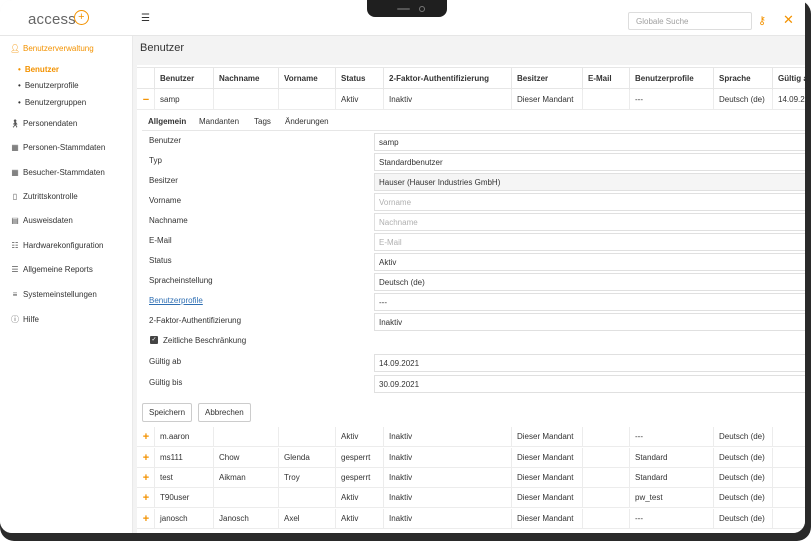 The image size is (811, 541). Describe the element at coordinates (58, 19) in the screenshot. I see `logo: access +` at that location.